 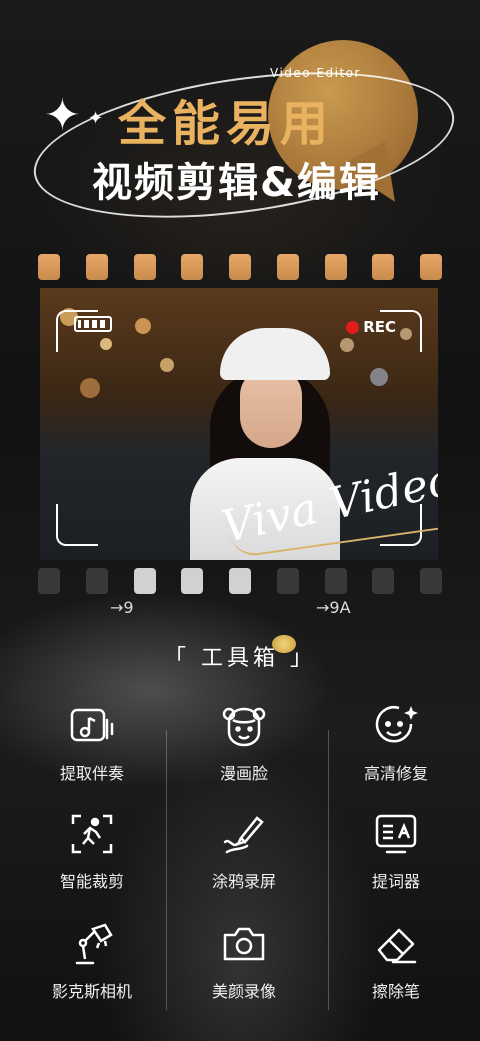 What do you see at coordinates (396, 944) in the screenshot?
I see `eraser-icon` at bounding box center [396, 944].